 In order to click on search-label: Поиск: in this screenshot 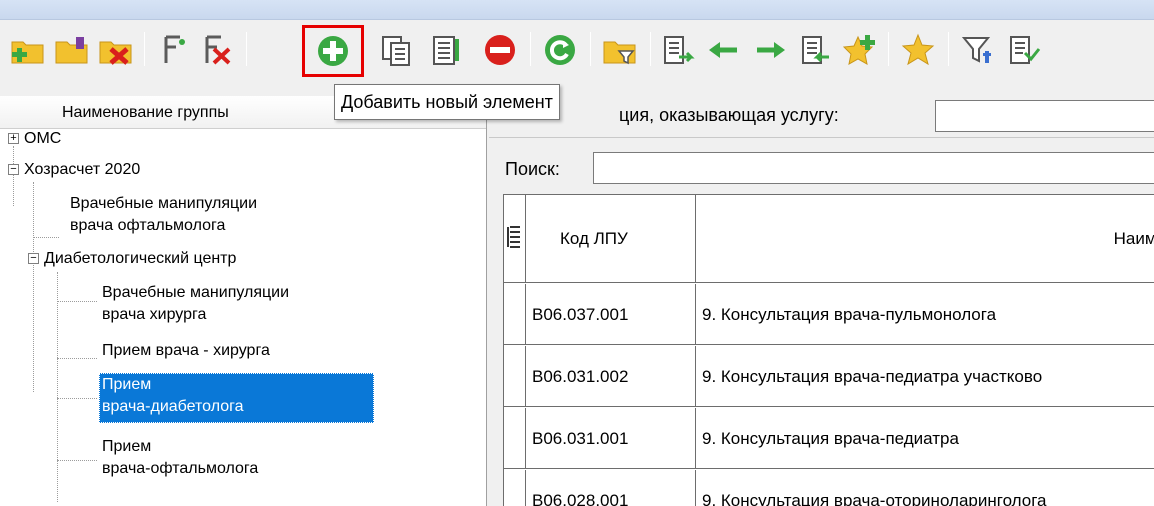, I will do `click(532, 169)`.